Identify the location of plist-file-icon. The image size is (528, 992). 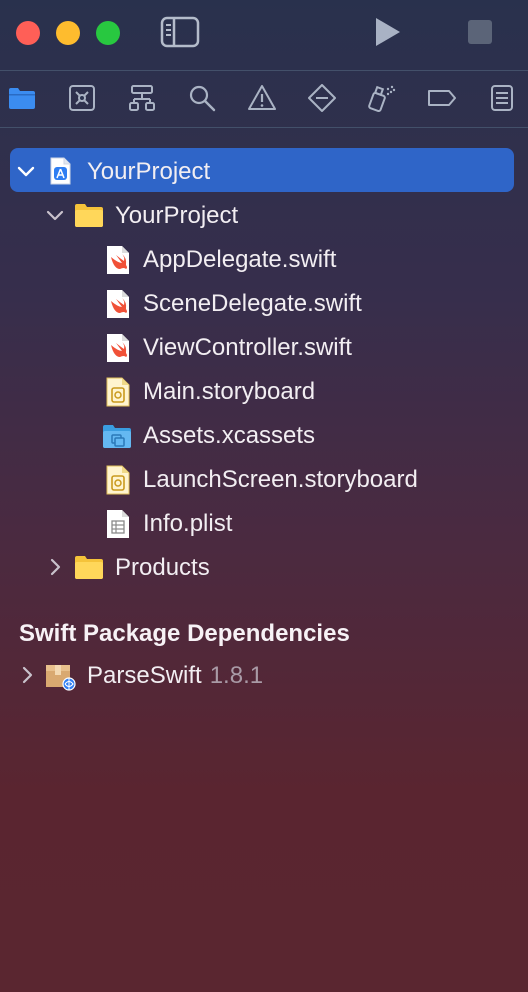
(118, 523).